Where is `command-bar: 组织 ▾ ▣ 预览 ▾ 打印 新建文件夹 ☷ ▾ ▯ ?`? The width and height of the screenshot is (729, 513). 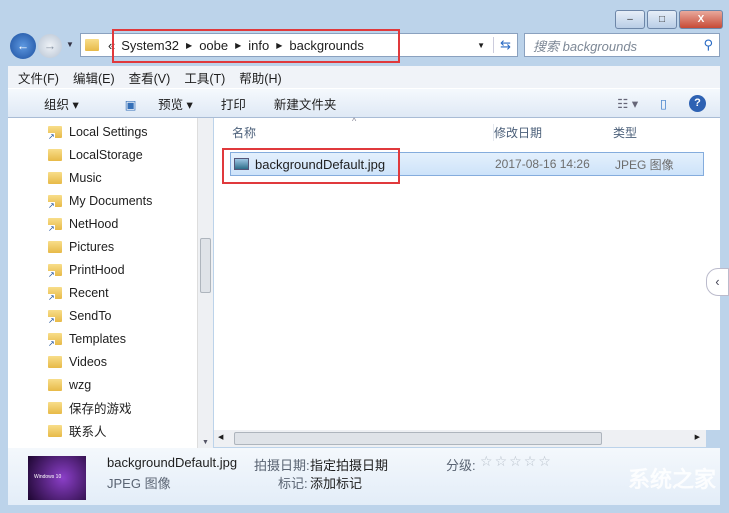
command-bar: 组织 ▾ ▣ 预览 ▾ 打印 新建文件夹 ☷ ▾ ▯ ? is located at coordinates (364, 103).